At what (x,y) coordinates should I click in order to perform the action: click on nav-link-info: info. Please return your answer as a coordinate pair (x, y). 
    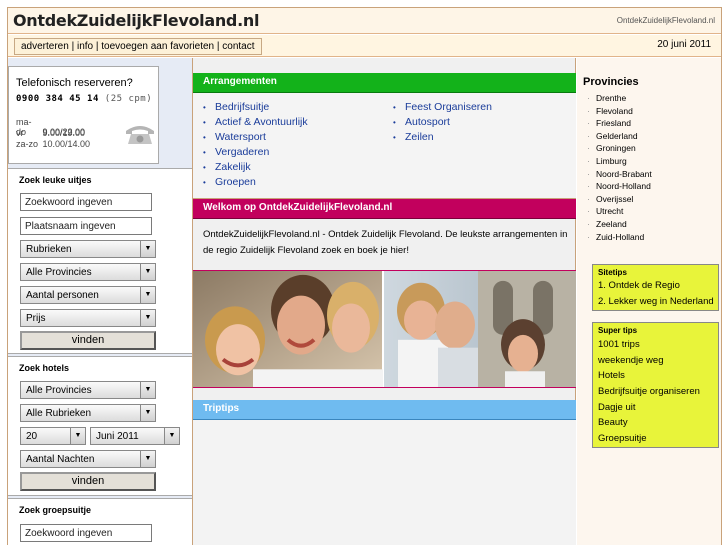
    Looking at the image, I should click on (85, 46).